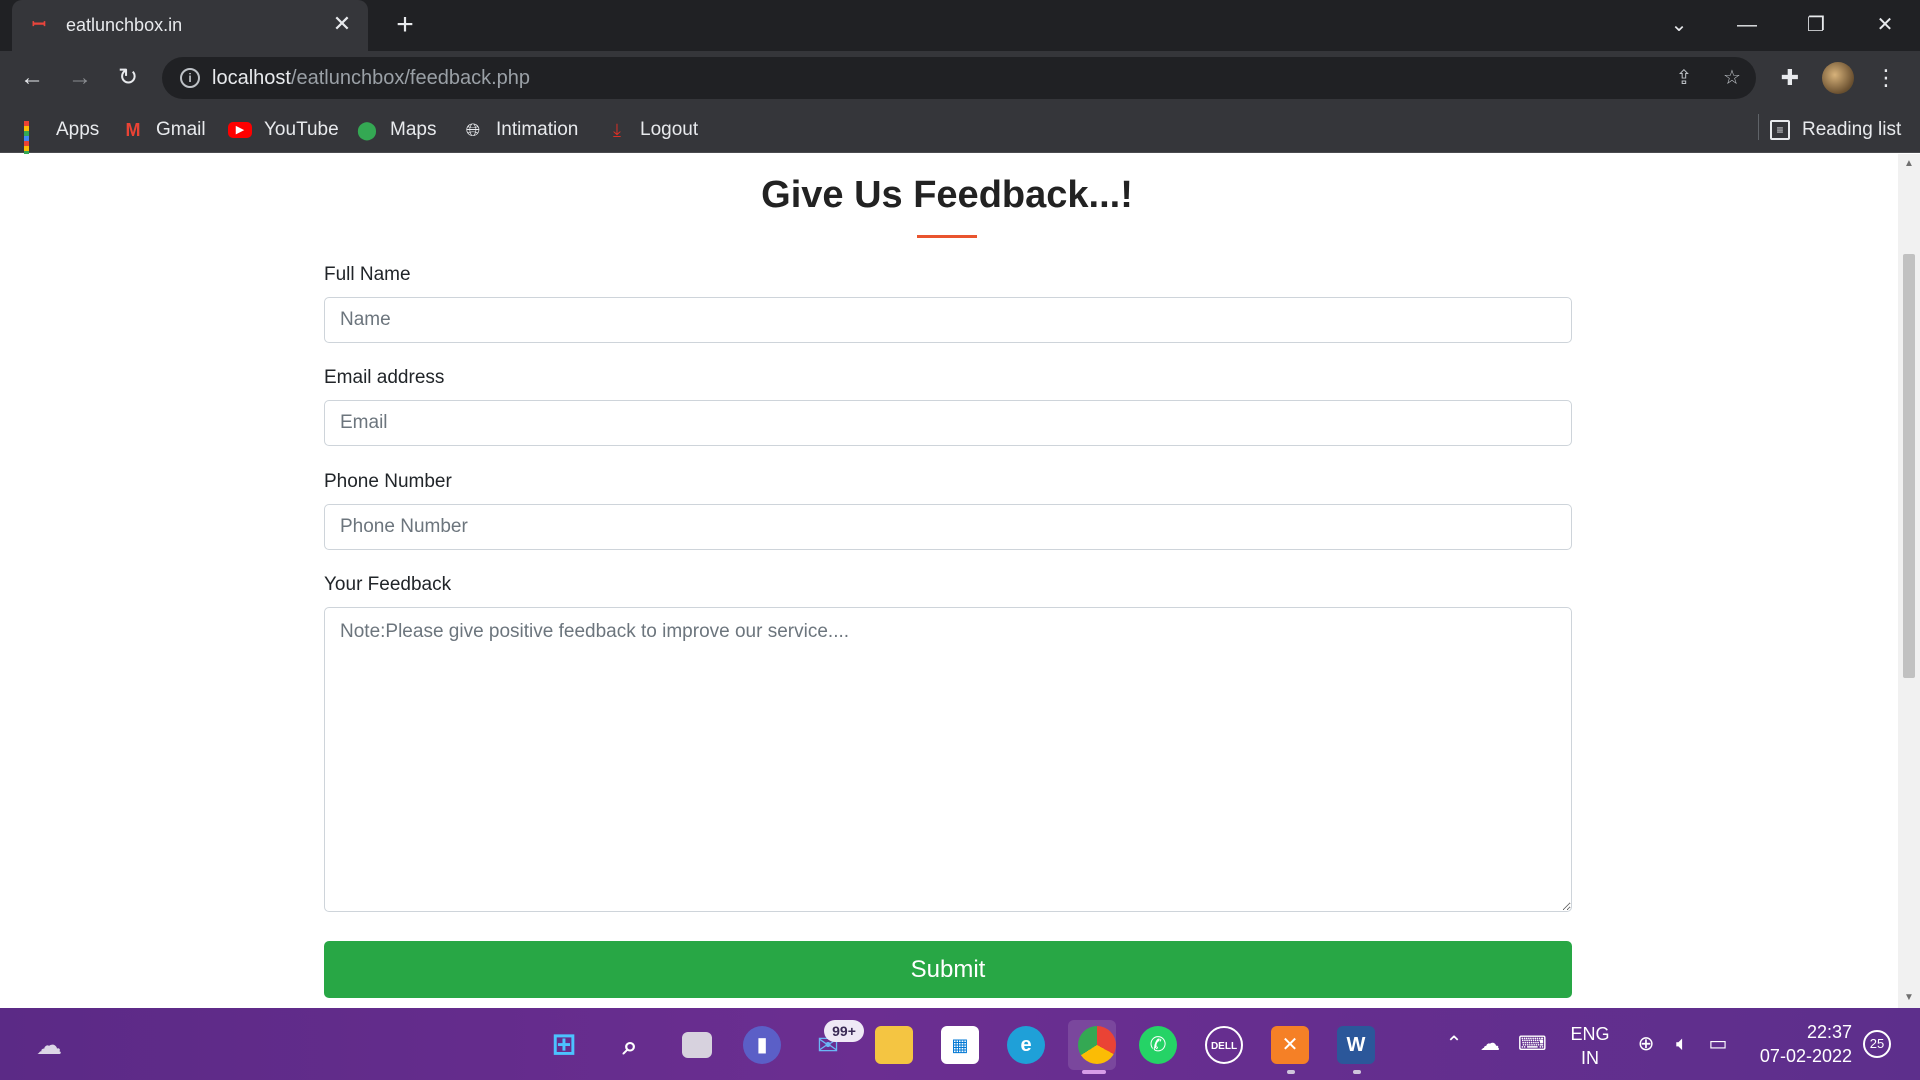 This screenshot has width=1920, height=1080. I want to click on keyboard-icon: ⌨, so click(1532, 1044).